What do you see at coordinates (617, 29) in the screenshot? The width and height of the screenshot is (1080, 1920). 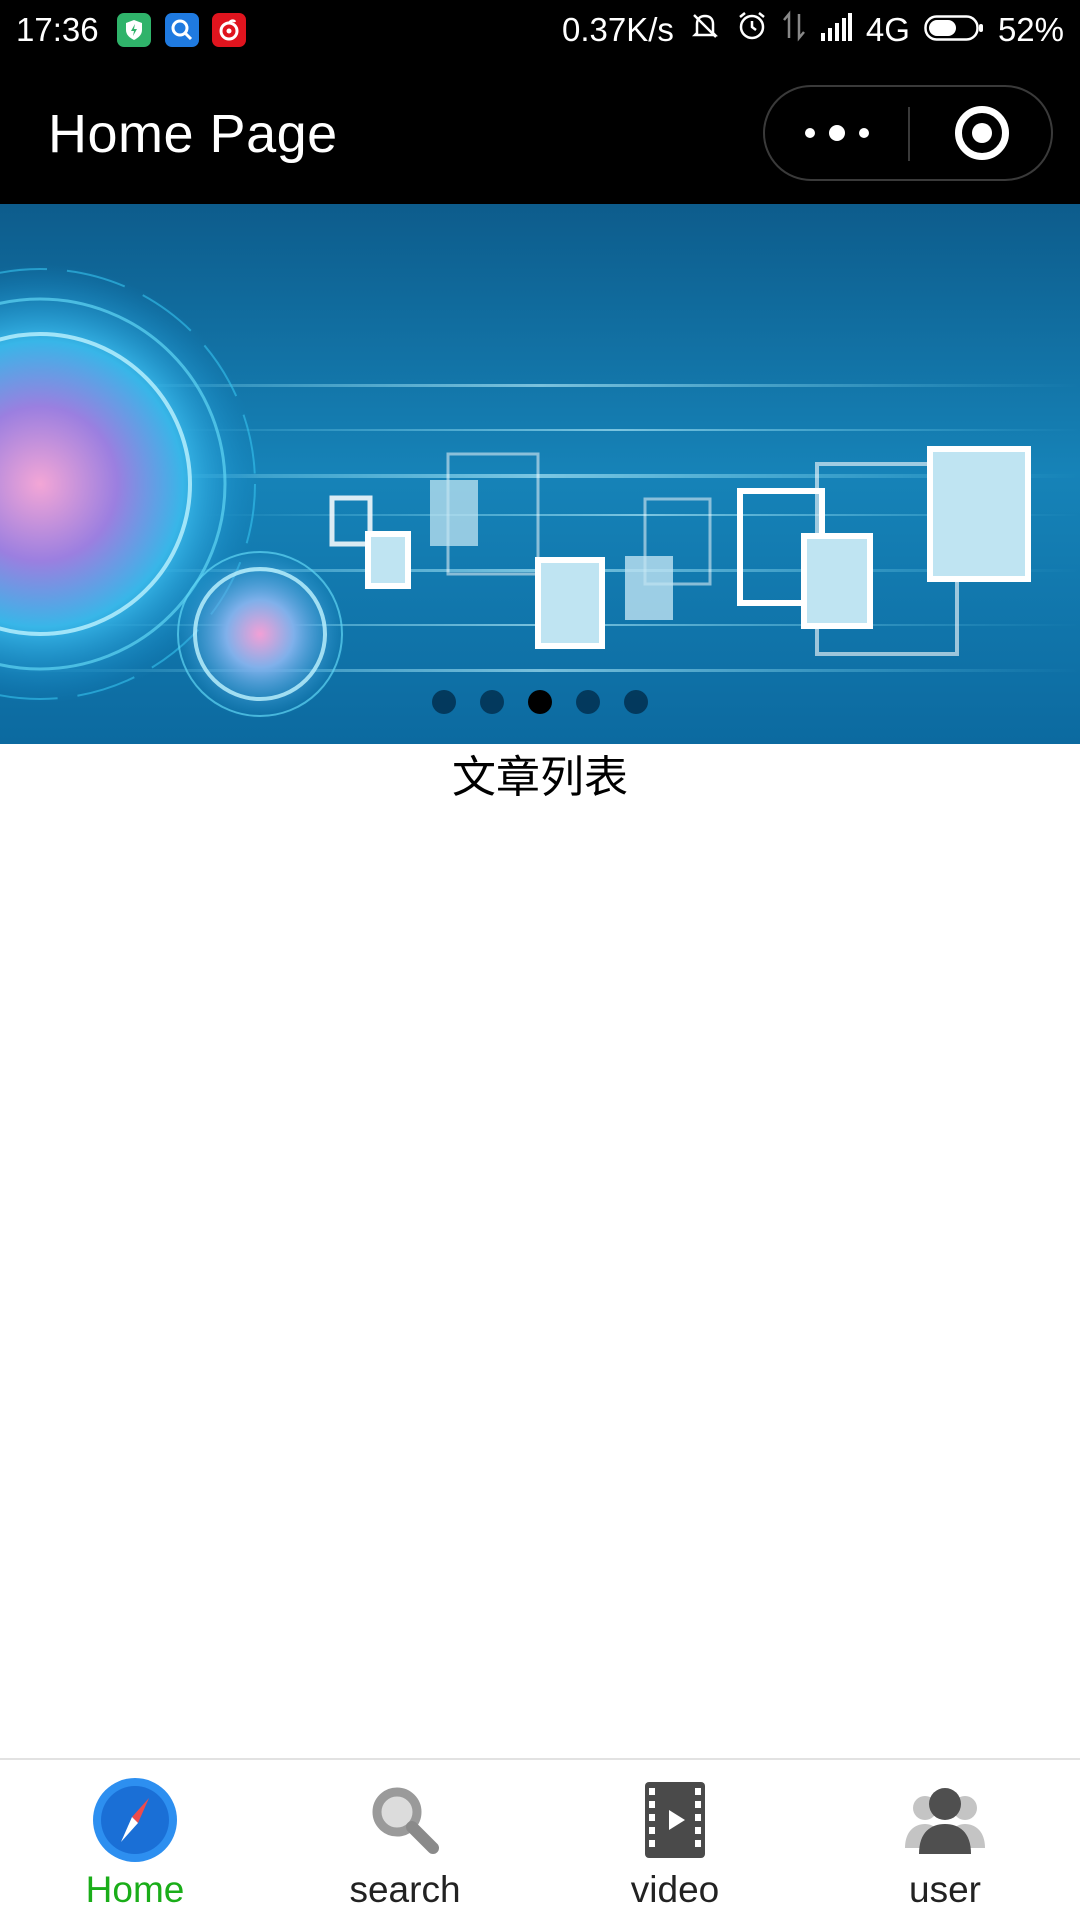 I see `net-speed: 0.37K/s` at bounding box center [617, 29].